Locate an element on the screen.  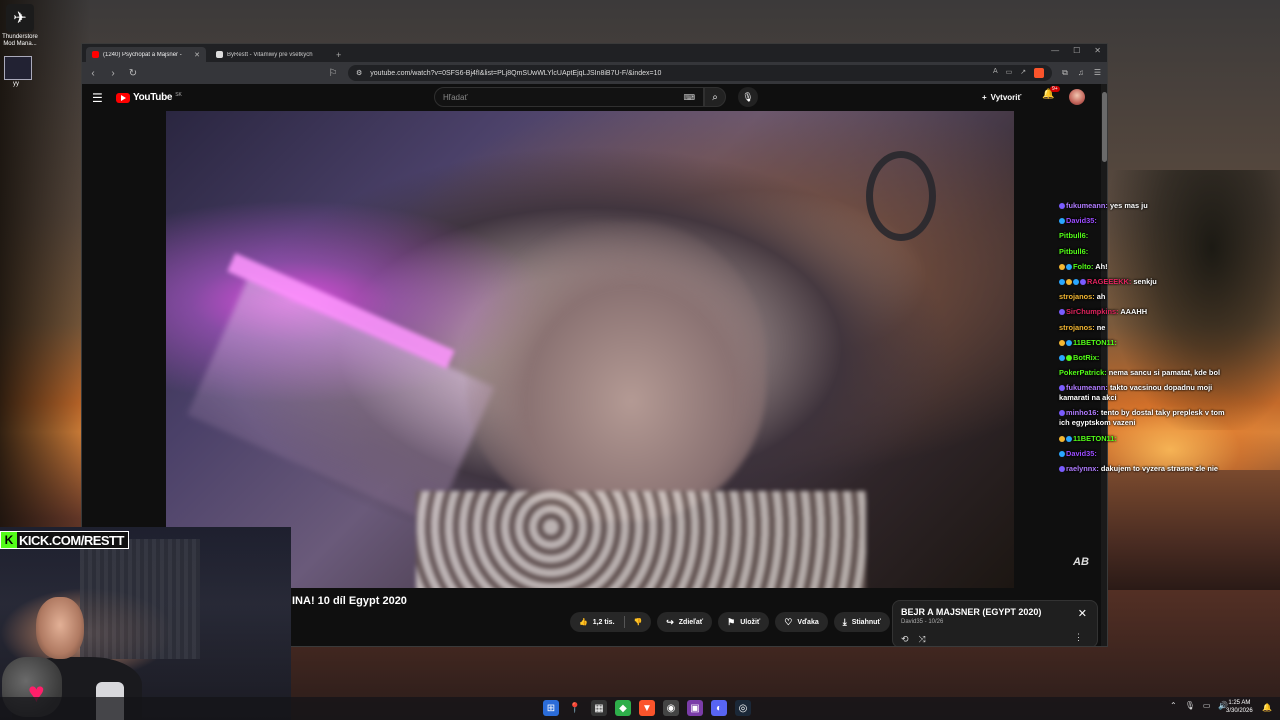
close-tab-icon: ✕ is located at coordinates (197, 55).